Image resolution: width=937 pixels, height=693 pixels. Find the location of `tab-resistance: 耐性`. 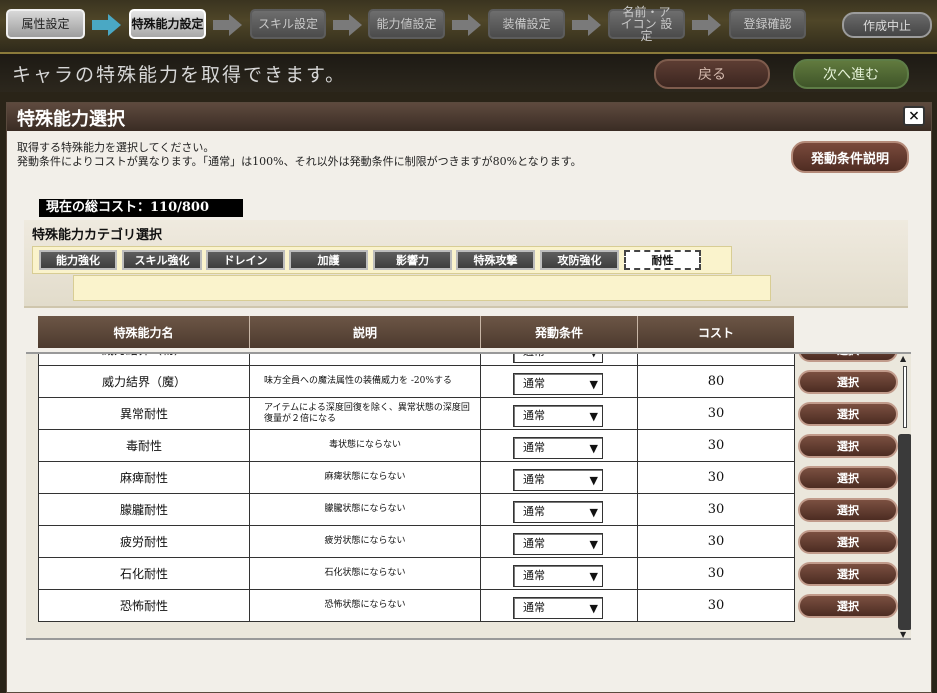

tab-resistance: 耐性 is located at coordinates (662, 260).